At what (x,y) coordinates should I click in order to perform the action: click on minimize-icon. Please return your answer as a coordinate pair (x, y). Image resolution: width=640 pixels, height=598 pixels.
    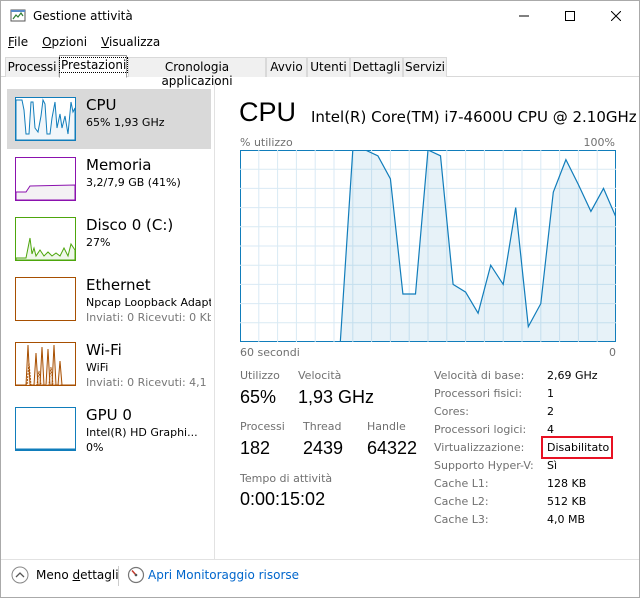
    Looking at the image, I should click on (524, 16).